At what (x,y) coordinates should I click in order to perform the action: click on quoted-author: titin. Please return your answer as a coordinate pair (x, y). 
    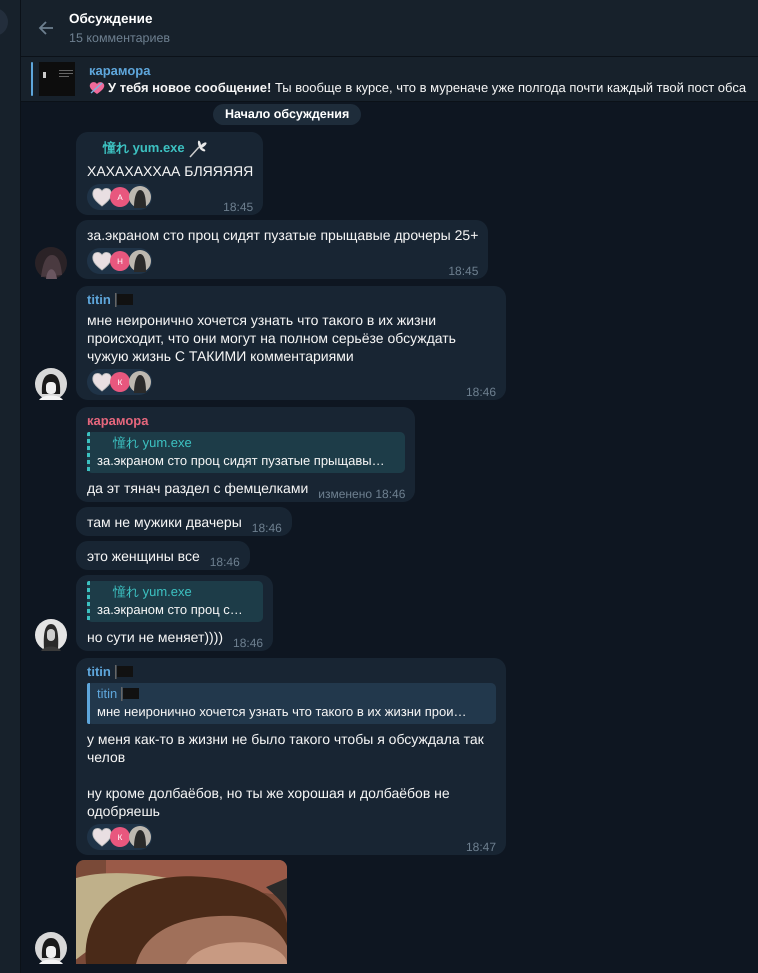
    Looking at the image, I should click on (107, 694).